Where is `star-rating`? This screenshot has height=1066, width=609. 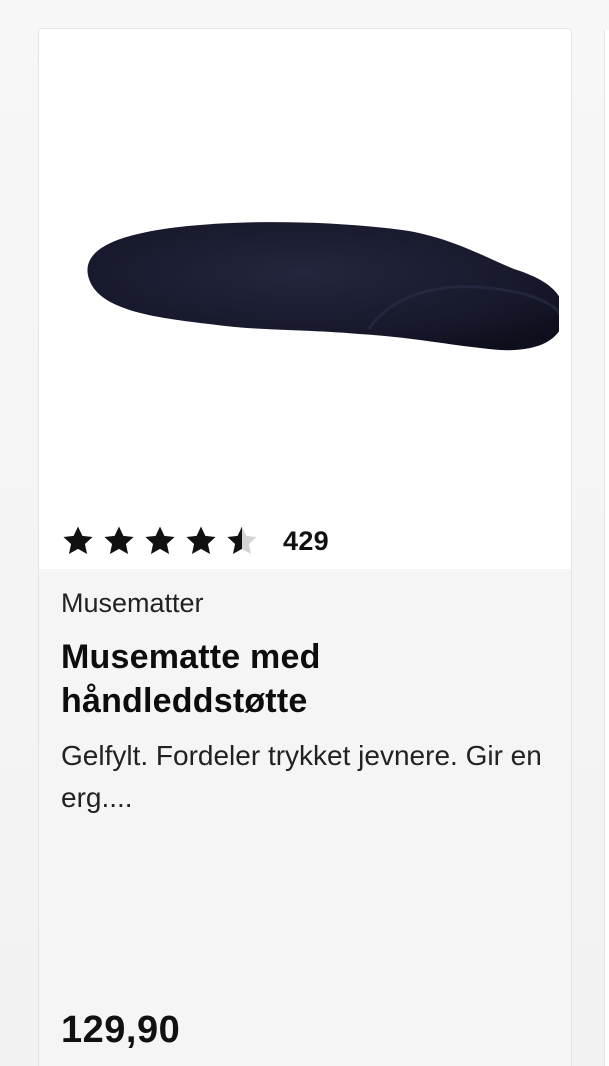 star-rating is located at coordinates (160, 541).